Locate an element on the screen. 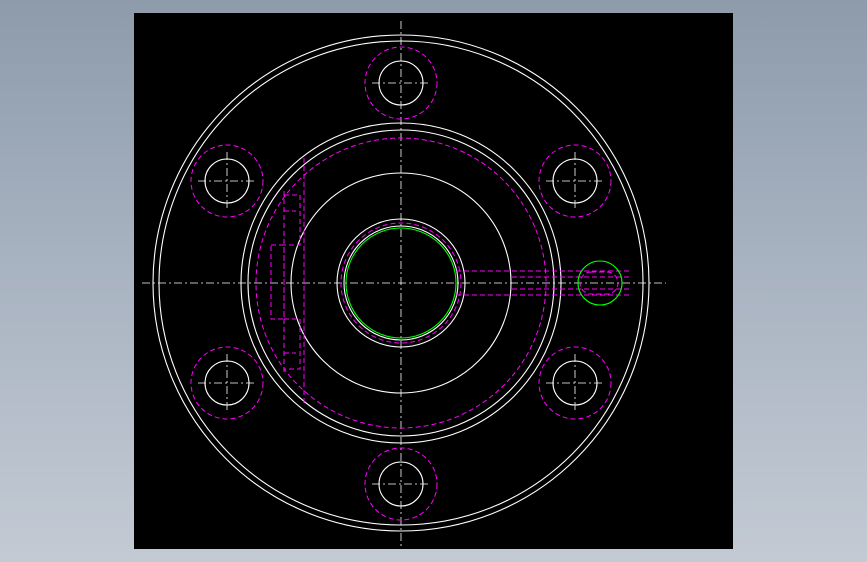 The width and height of the screenshot is (867, 562). bolt-hole-upper-right is located at coordinates (575, 181).